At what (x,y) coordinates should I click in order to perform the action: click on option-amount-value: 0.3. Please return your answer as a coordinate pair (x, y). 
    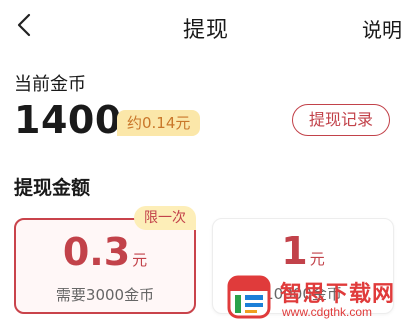
    Looking at the image, I should click on (96, 252).